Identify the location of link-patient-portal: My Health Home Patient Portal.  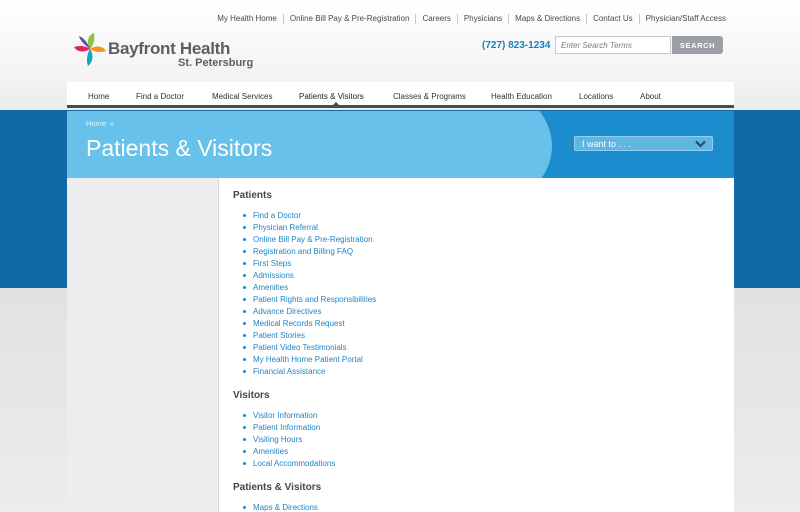
(308, 359).